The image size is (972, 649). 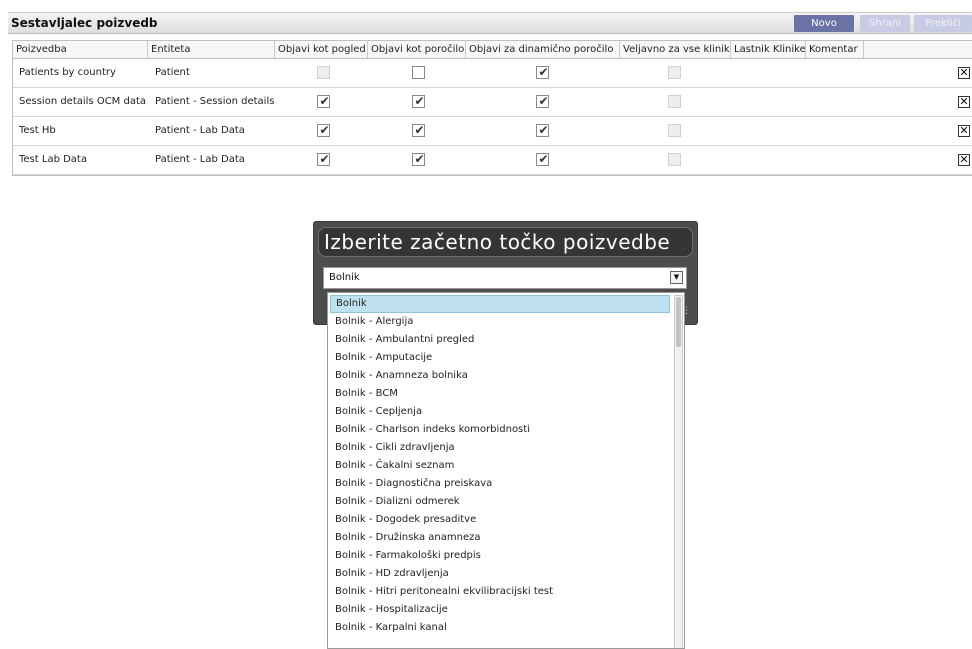 I want to click on entity-cell: Patient - Session details, so click(x=215, y=101).